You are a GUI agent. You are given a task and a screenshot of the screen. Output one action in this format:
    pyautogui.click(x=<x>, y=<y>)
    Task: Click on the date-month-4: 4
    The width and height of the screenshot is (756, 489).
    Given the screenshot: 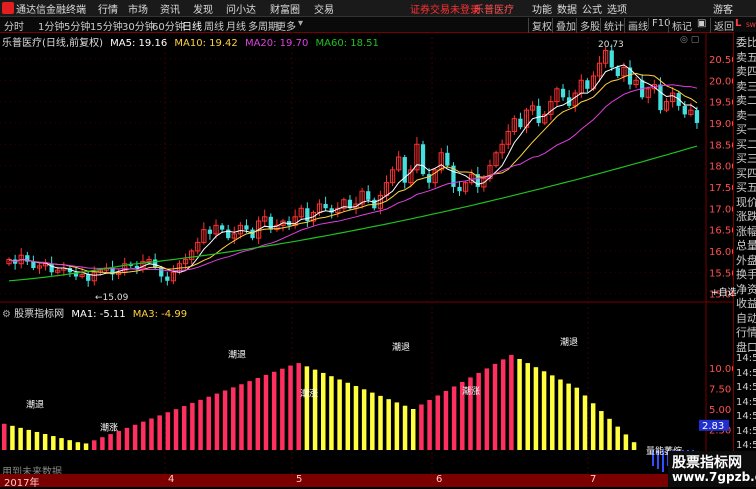 What is the action you would take?
    pyautogui.click(x=171, y=479)
    